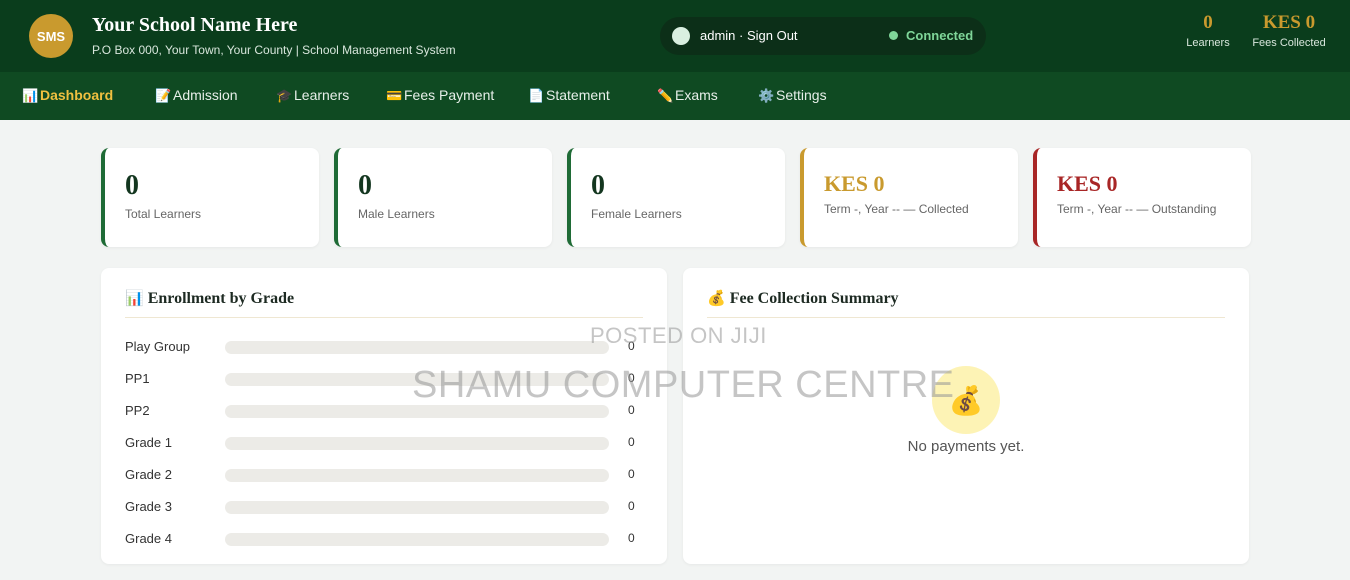 The width and height of the screenshot is (1350, 580). I want to click on pencil-icon: ✏️, so click(665, 95).